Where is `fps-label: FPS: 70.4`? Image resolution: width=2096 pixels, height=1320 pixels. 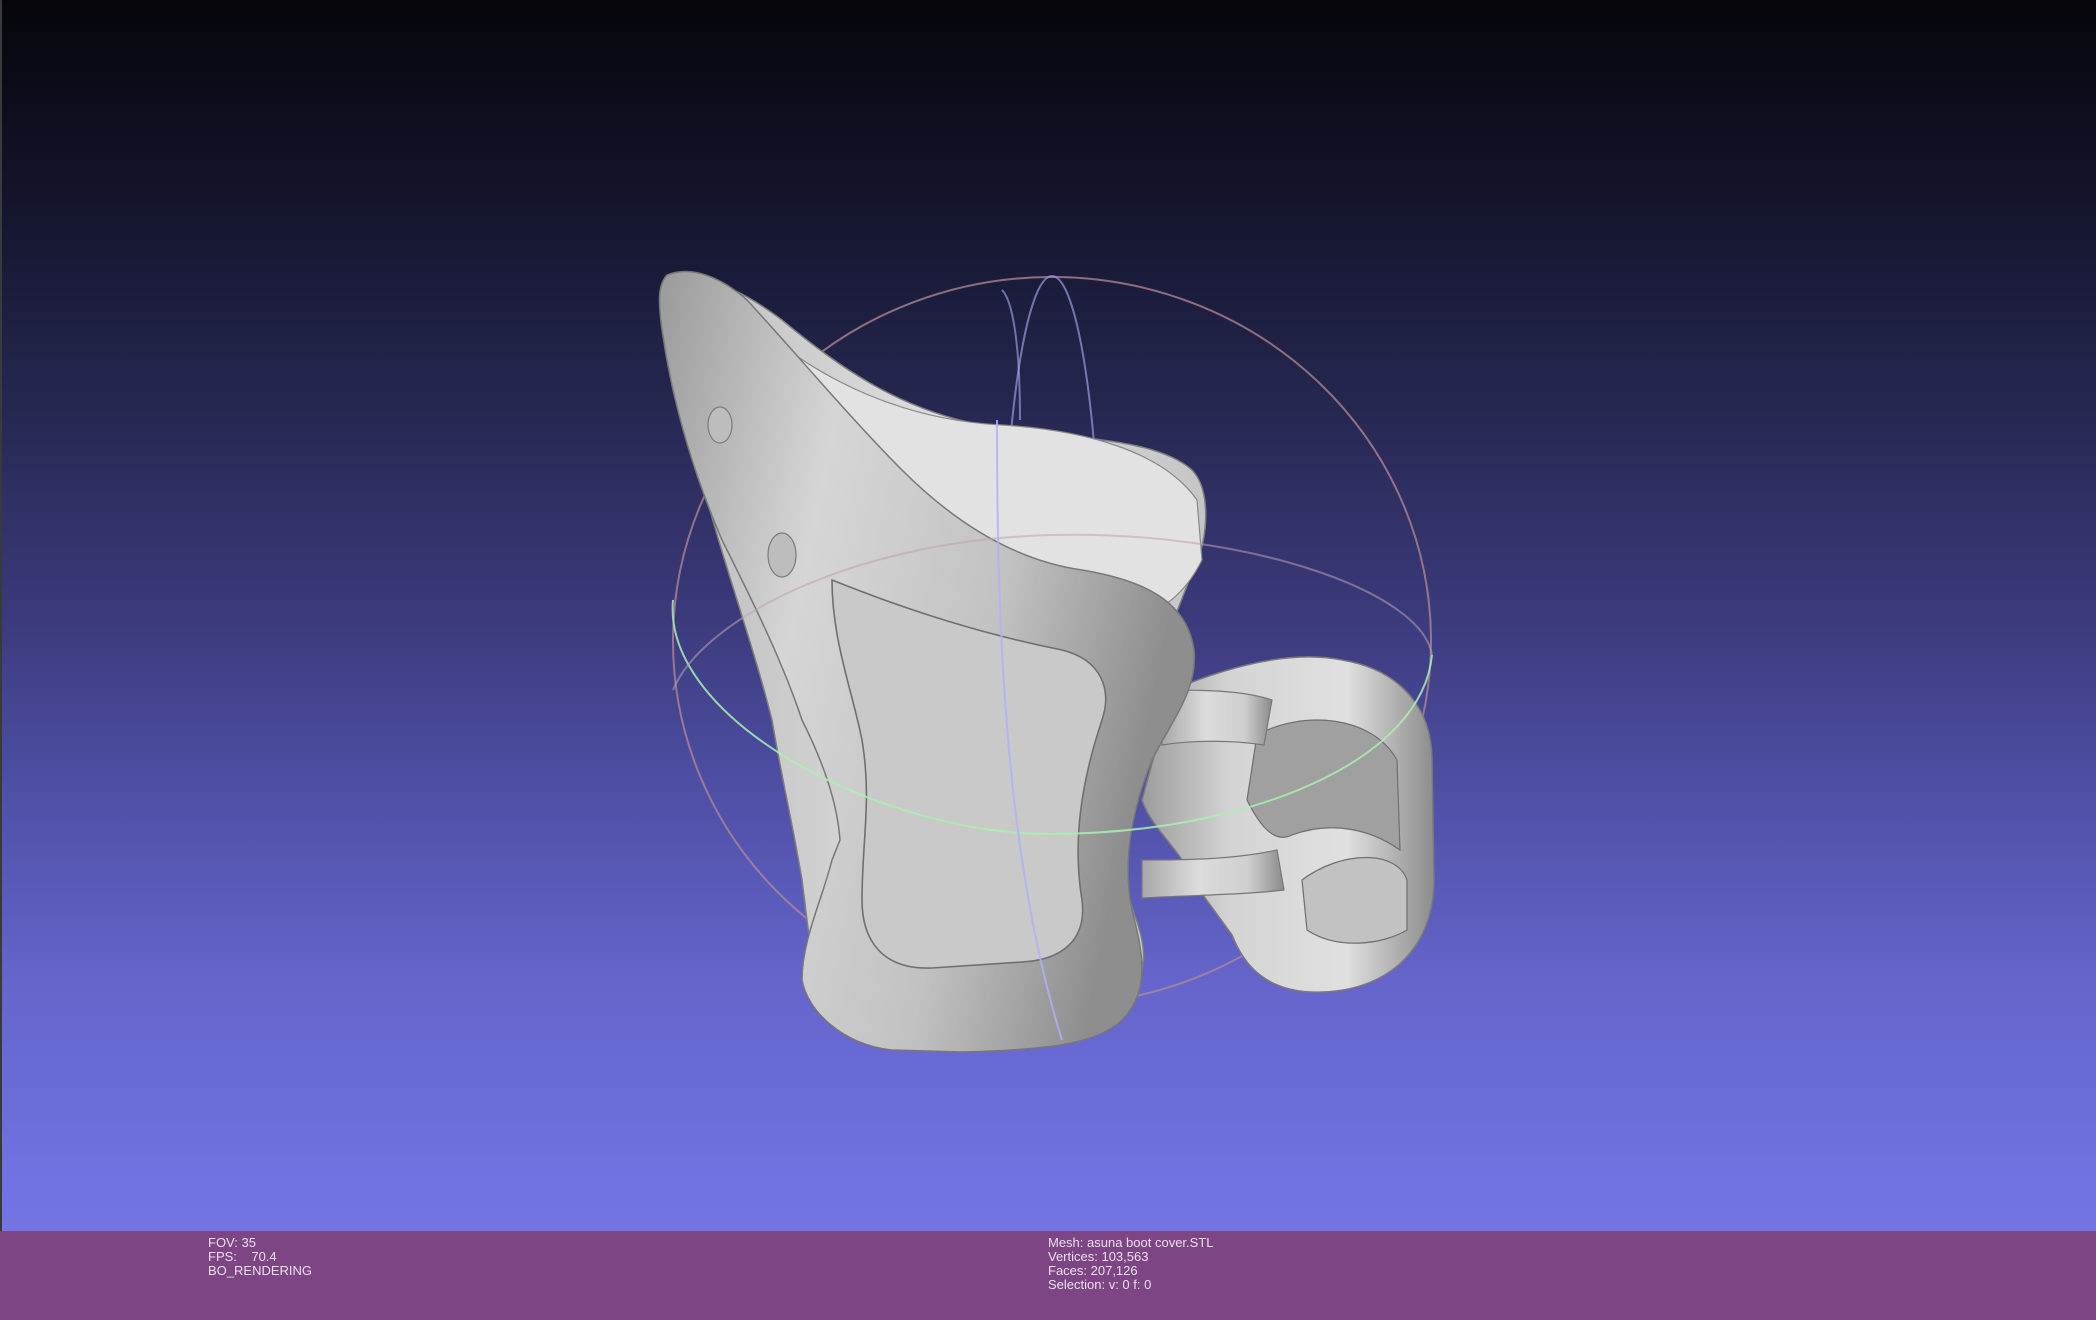
fps-label: FPS: 70.4 is located at coordinates (242, 1256).